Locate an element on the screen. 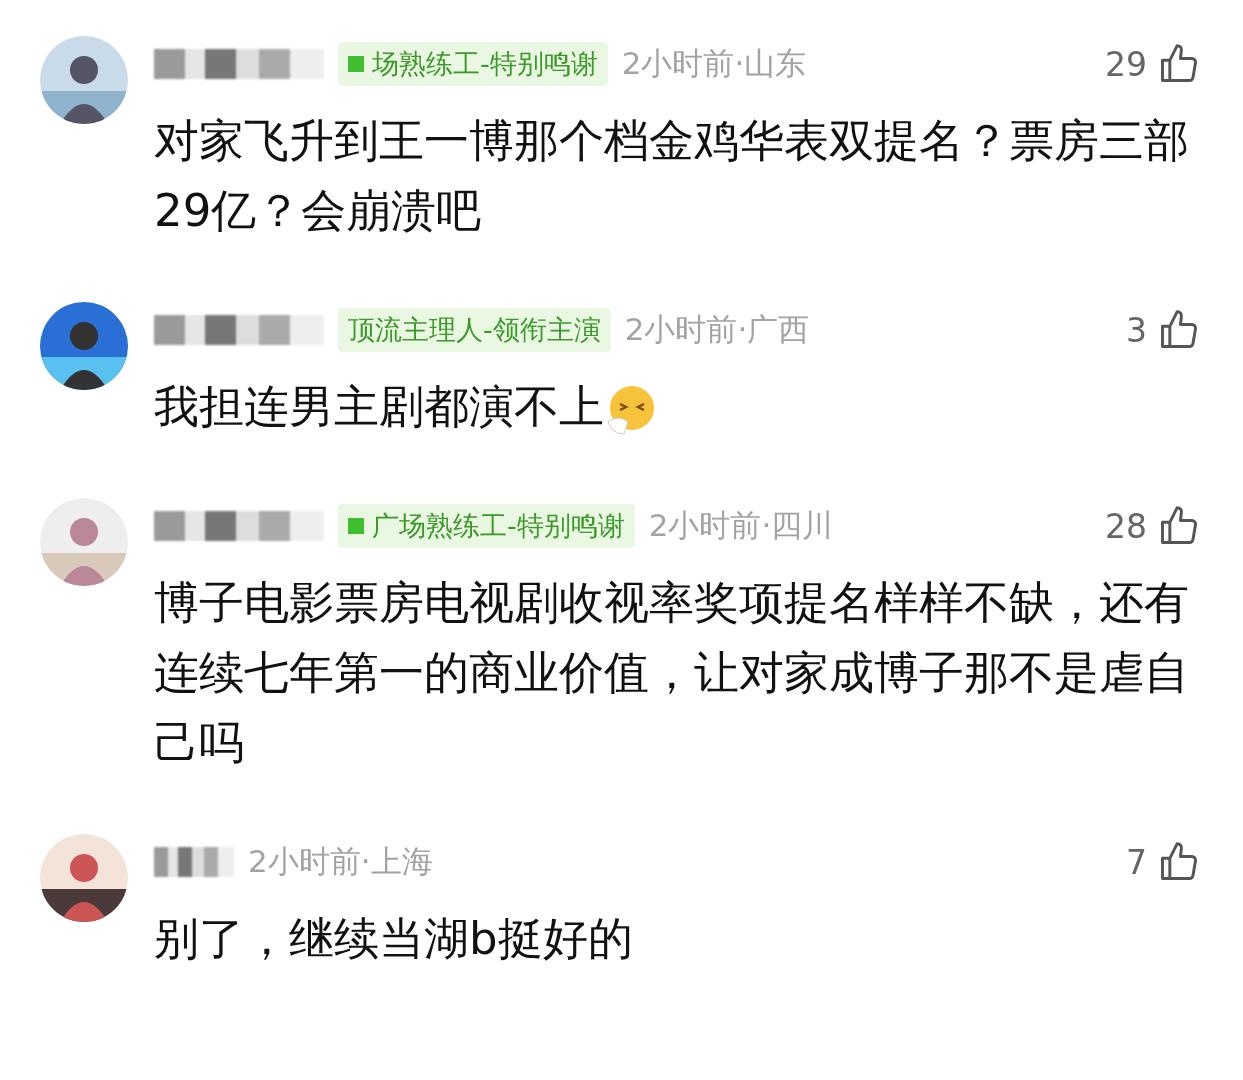  comment-text: 对家飞升到王一博那个档金鸡华表双提名？票房三部29亿？会崩溃吧 is located at coordinates (671, 175).